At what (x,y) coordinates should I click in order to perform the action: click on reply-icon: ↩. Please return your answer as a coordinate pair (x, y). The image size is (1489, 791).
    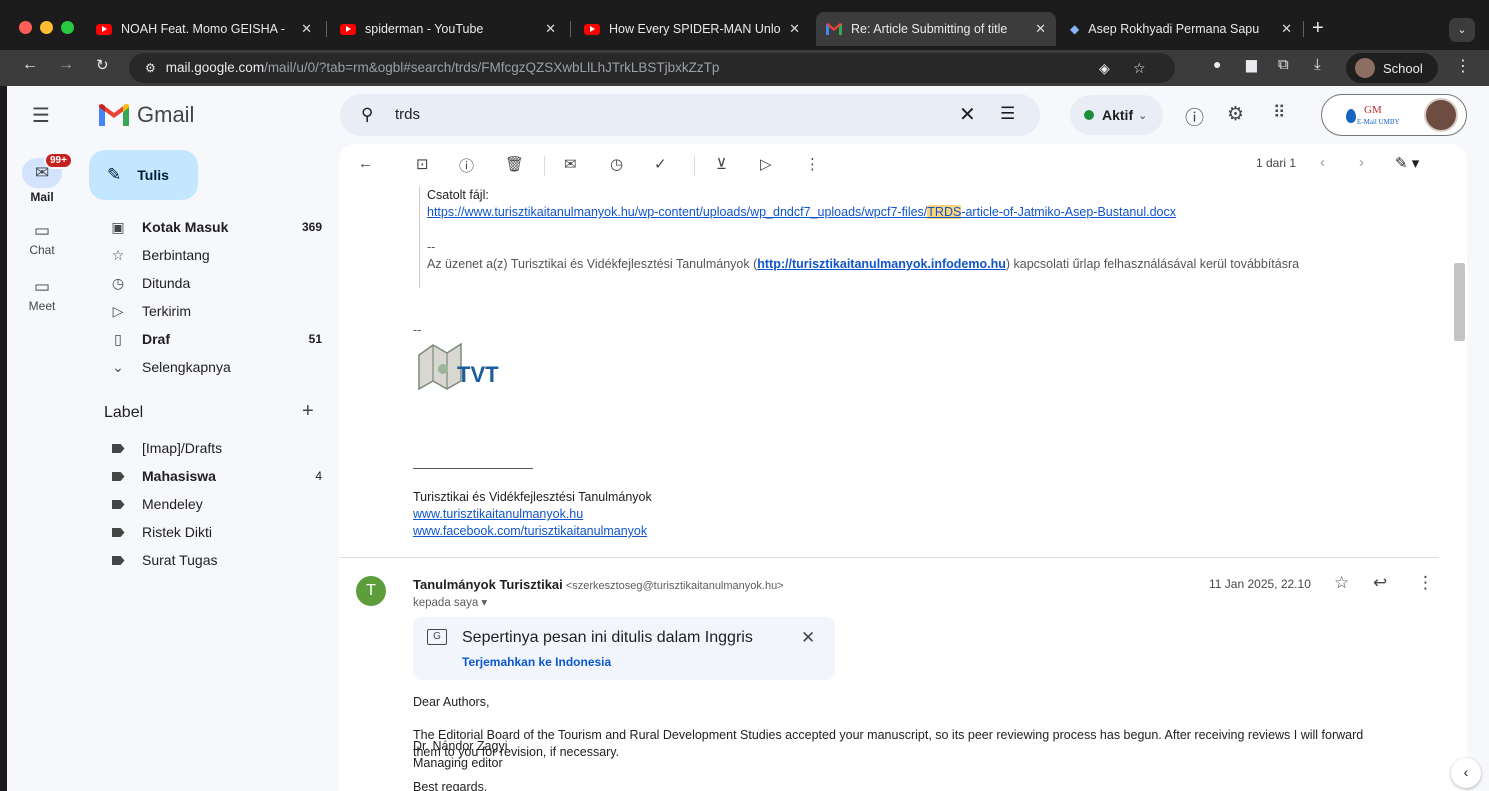
    Looking at the image, I should click on (1380, 583).